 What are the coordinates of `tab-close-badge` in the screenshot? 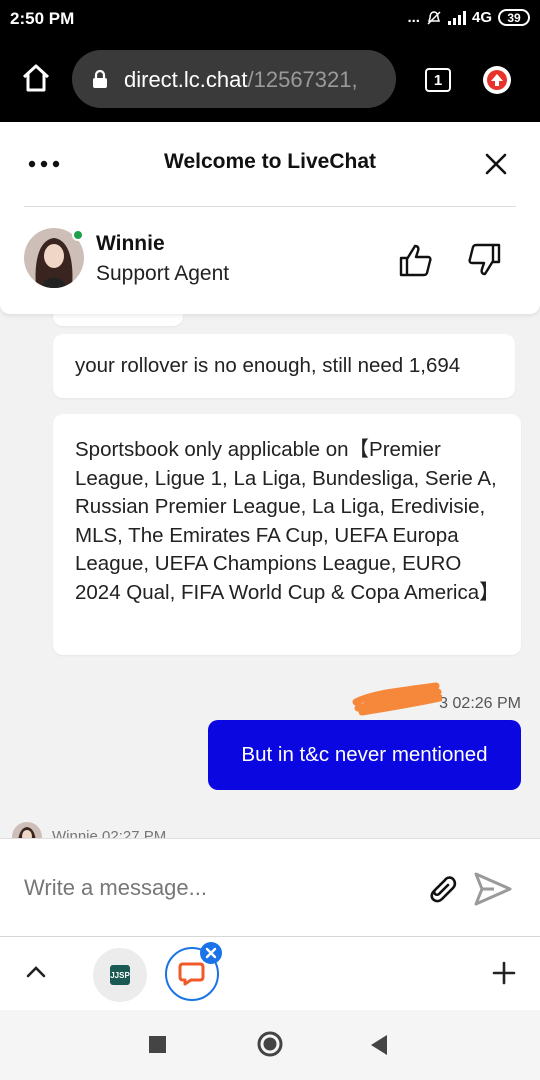 It's located at (211, 953).